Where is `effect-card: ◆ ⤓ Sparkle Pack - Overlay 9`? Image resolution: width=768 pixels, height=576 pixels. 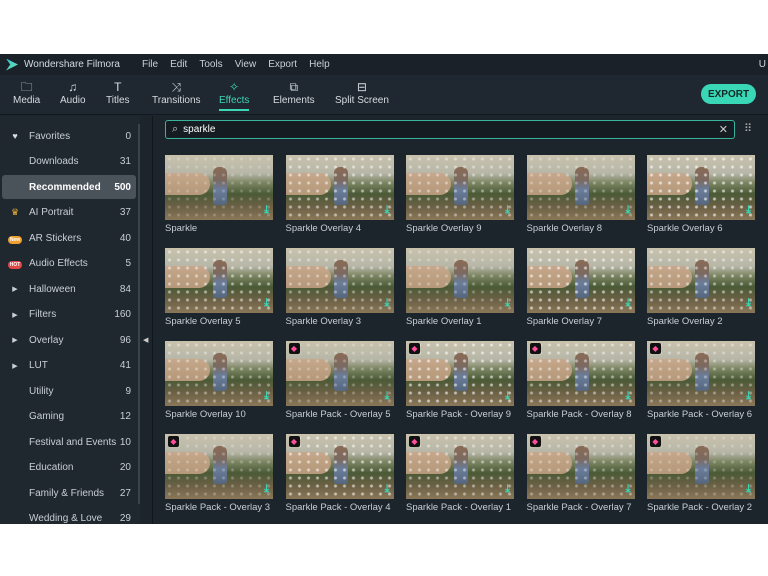
effect-card: ◆ ⤓ Sparkle Pack - Overlay 9 is located at coordinates (461, 380).